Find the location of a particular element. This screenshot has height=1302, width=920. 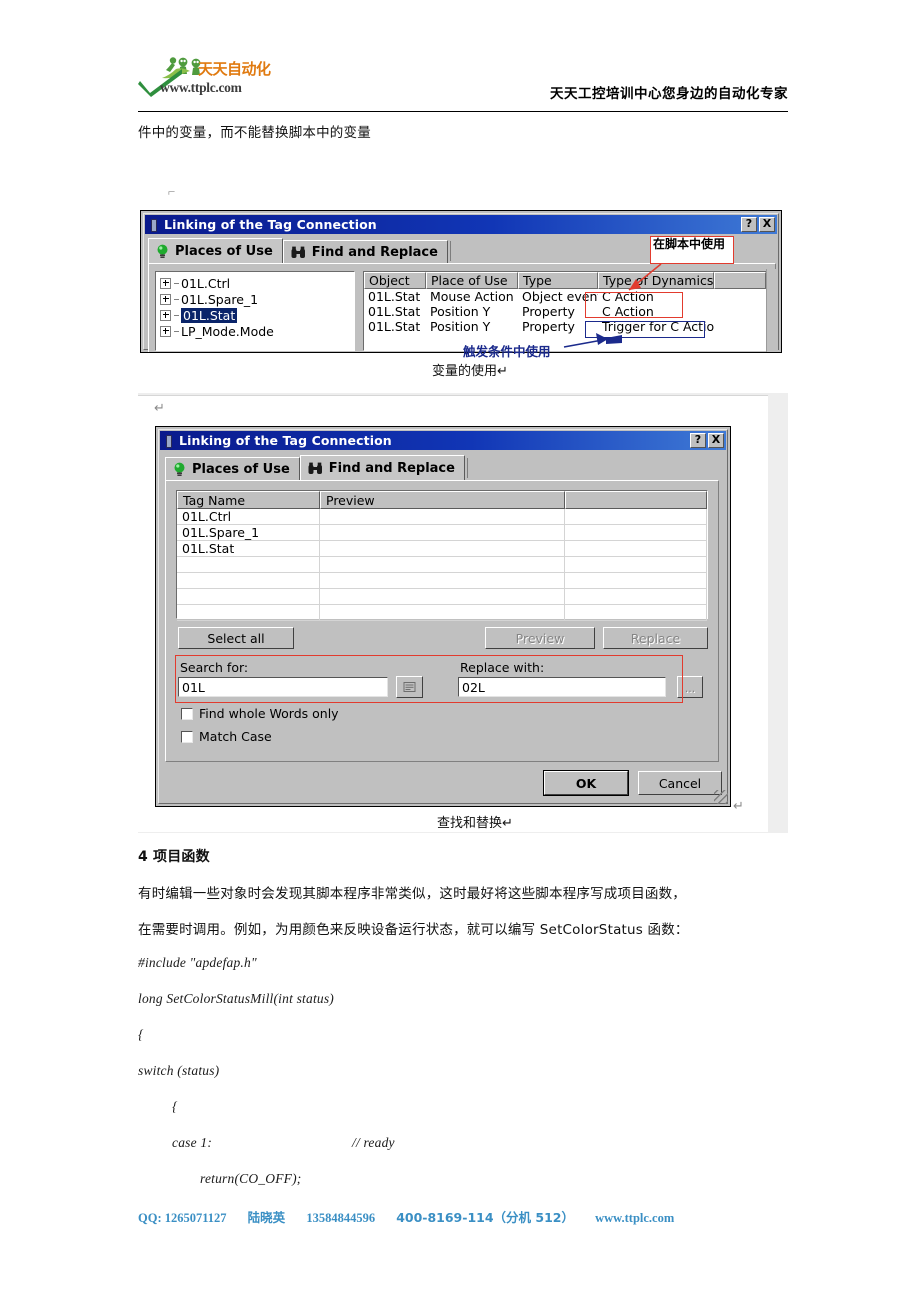

col-tag-name: Tag Name is located at coordinates (248, 500).